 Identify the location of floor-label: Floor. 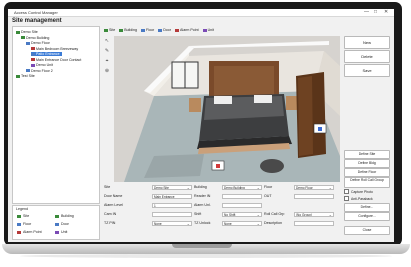
(268, 187).